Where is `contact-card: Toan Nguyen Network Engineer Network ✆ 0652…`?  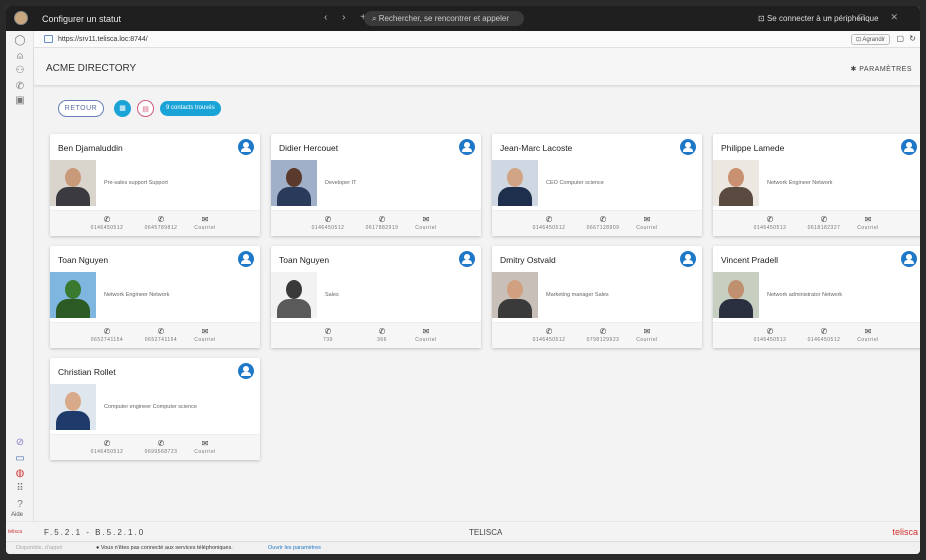
contact-card: Toan Nguyen Network Engineer Network ✆ 0652… is located at coordinates (155, 297).